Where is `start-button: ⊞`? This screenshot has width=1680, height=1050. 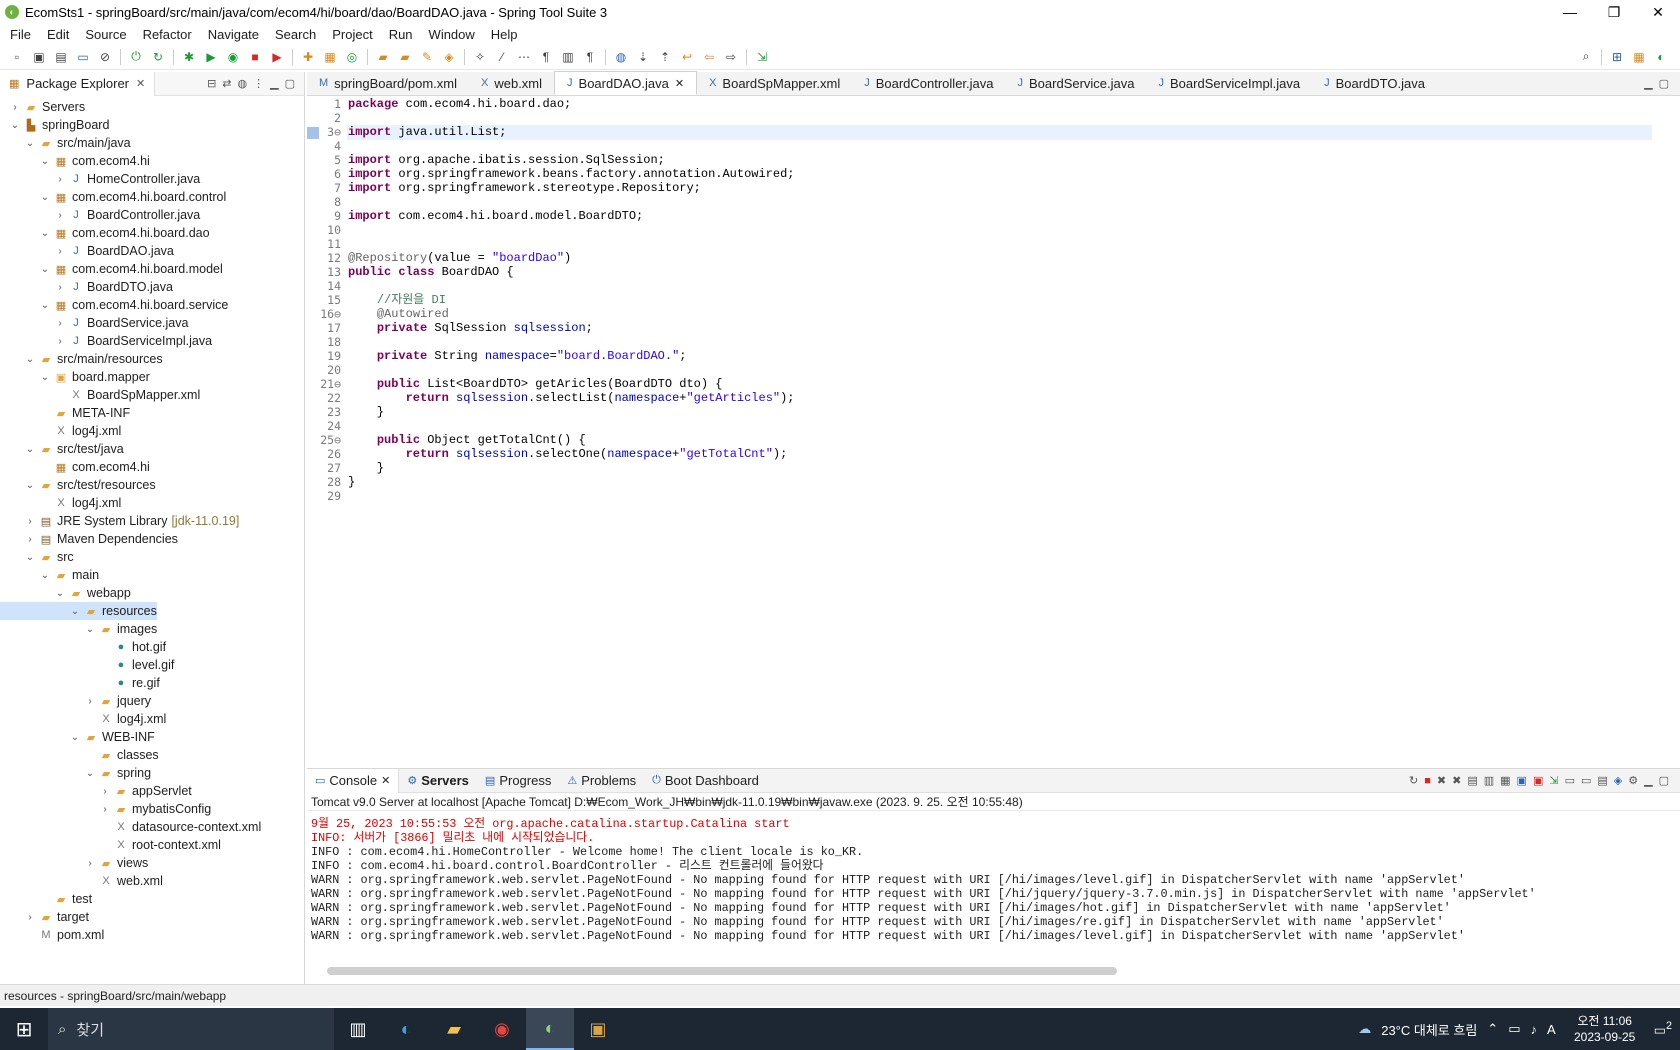
start-button: ⊞ is located at coordinates (24, 1029).